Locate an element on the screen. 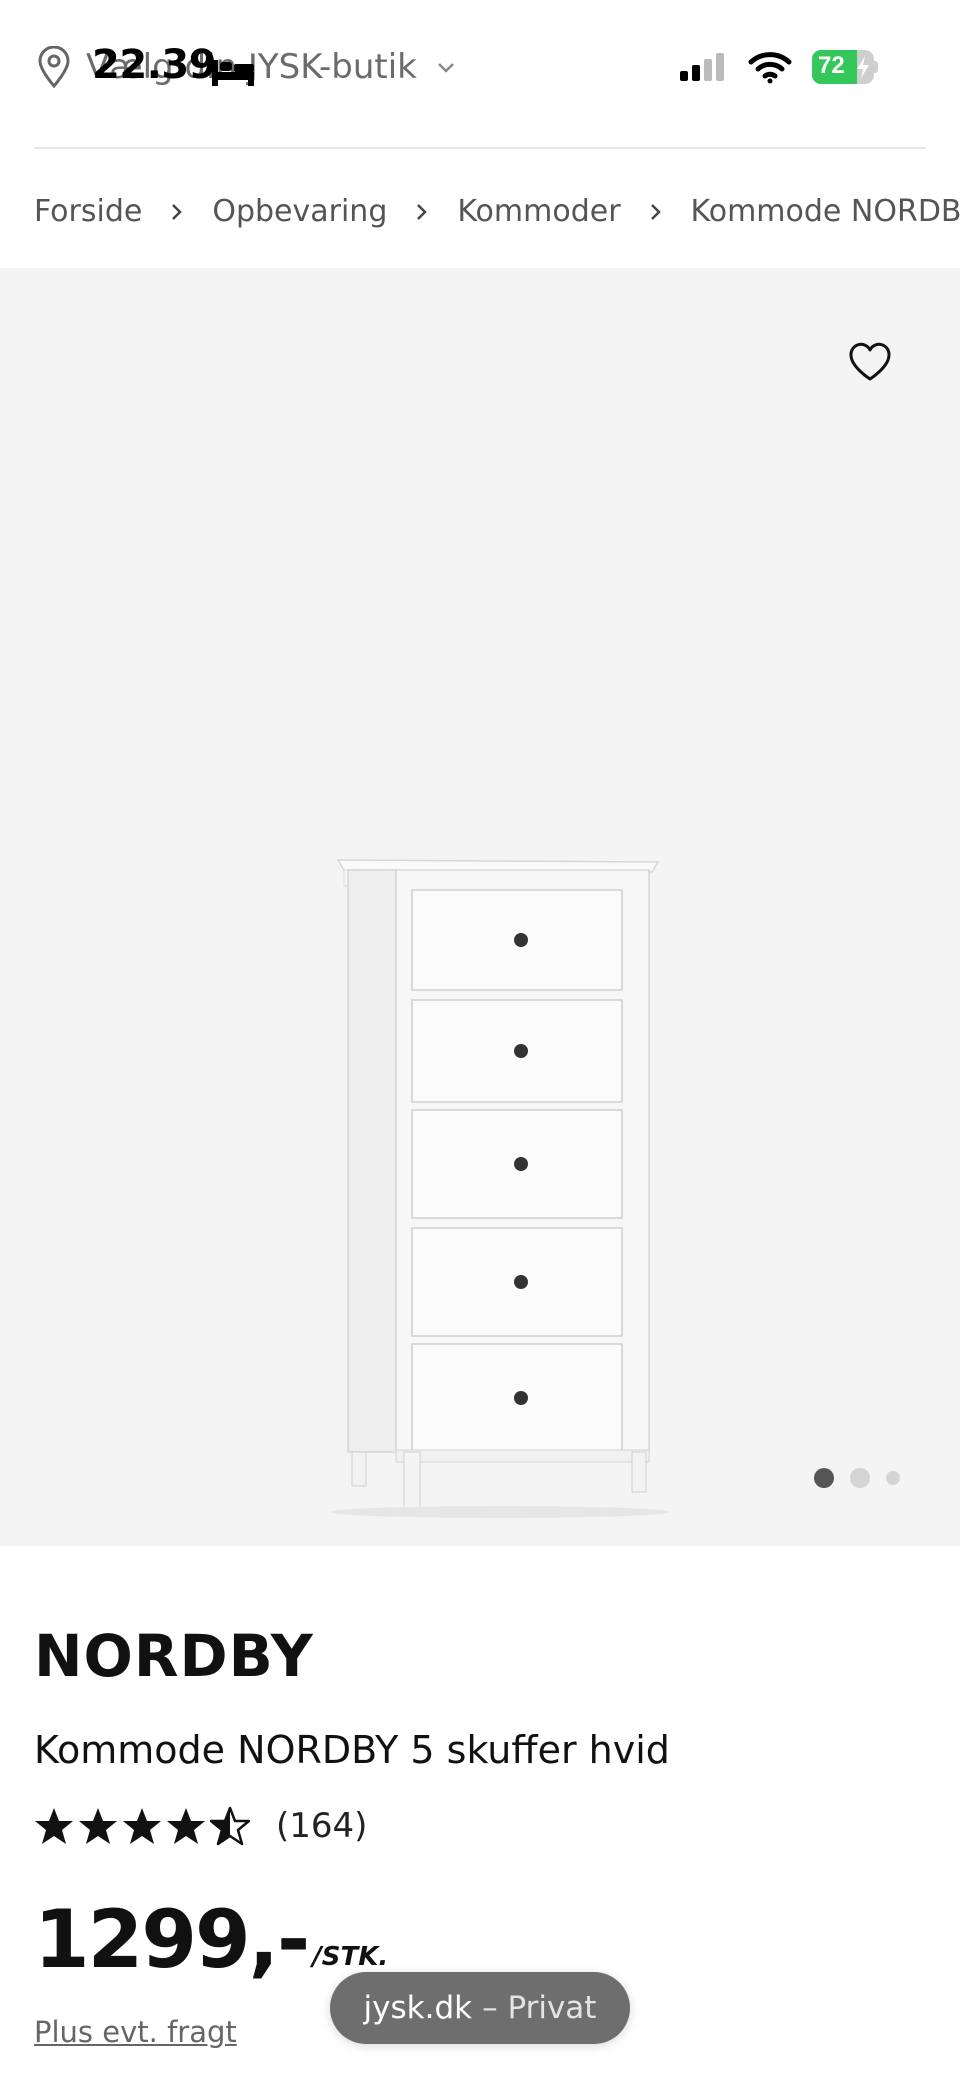  bed-icon is located at coordinates (233, 73).